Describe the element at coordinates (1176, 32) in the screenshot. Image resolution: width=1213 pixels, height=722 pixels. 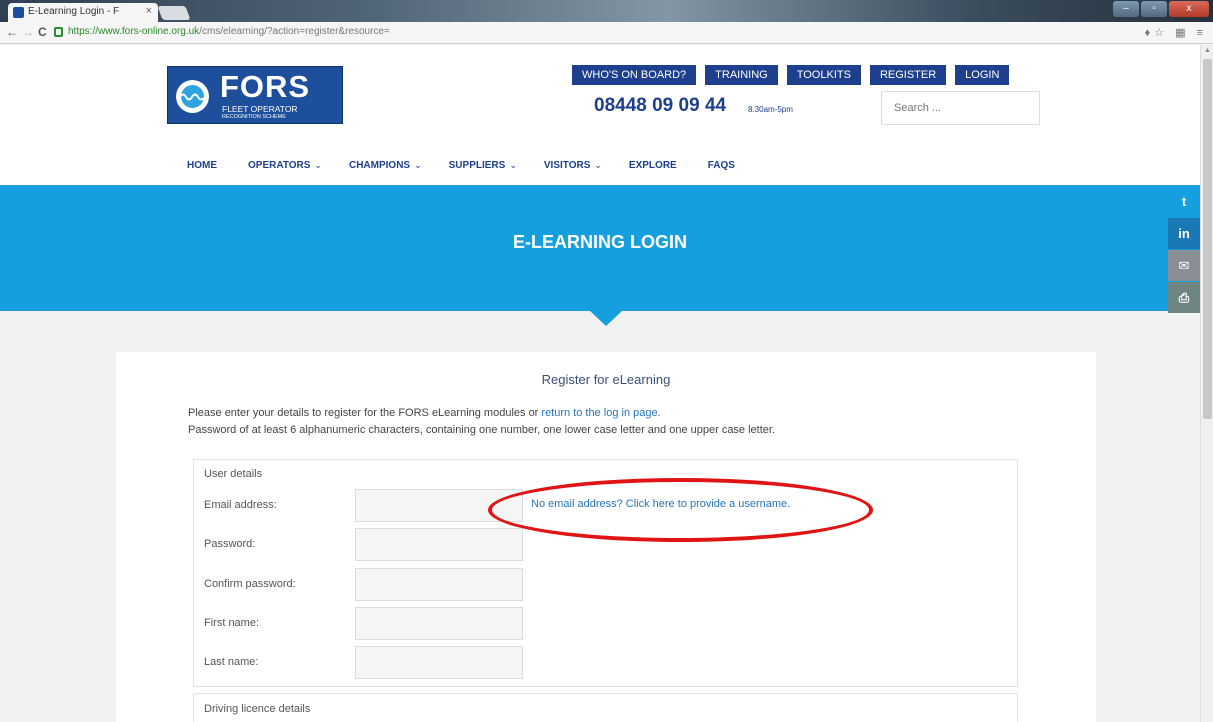
I see `toolbar-icons: ♦☆ ▦ ≡` at that location.